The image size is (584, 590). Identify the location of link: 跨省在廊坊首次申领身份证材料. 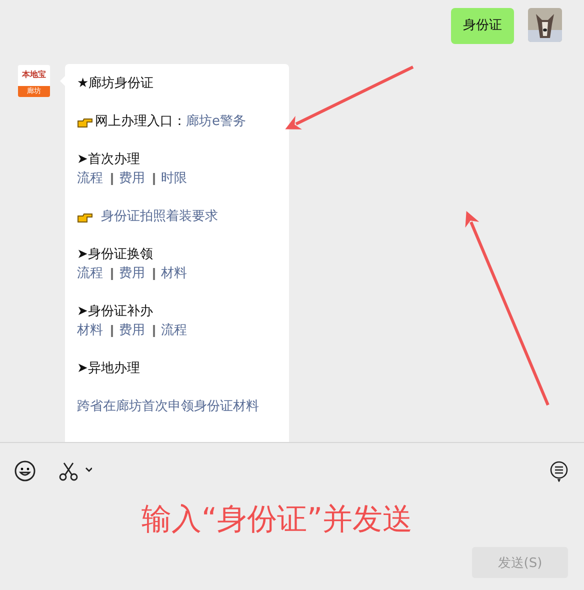
(168, 406).